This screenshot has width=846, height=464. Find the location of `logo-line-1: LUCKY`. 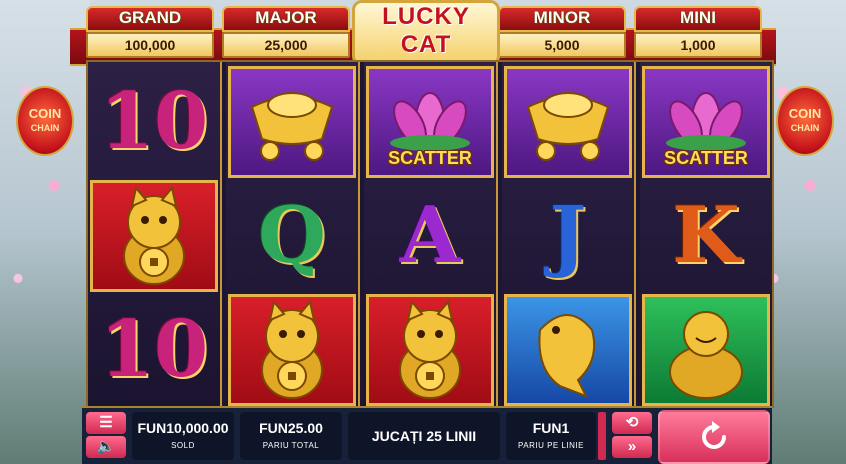

logo-line-1: LUCKY is located at coordinates (426, 16).